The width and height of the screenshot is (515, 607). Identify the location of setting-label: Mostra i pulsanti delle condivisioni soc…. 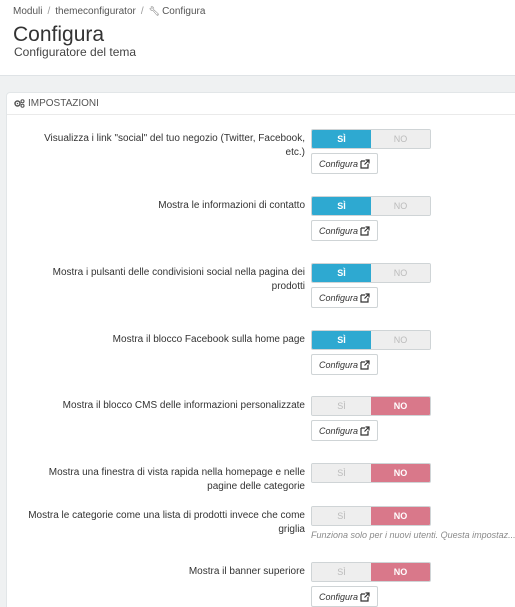
(178, 279).